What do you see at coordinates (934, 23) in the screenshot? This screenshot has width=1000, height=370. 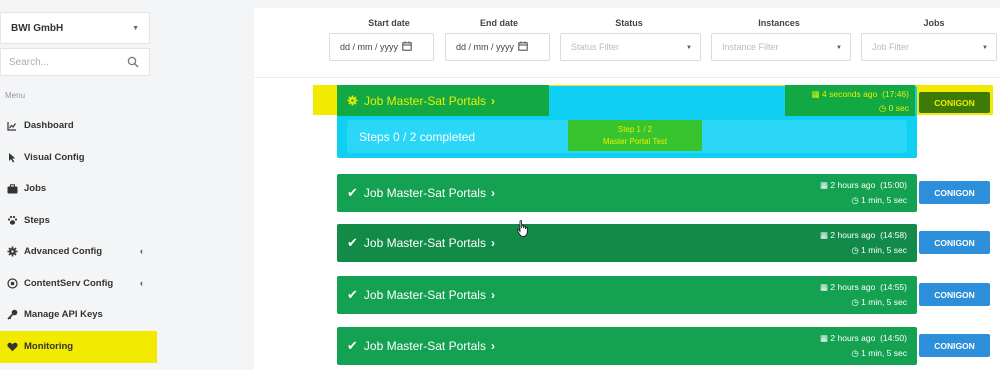 I see `jobs-label: Jobs` at bounding box center [934, 23].